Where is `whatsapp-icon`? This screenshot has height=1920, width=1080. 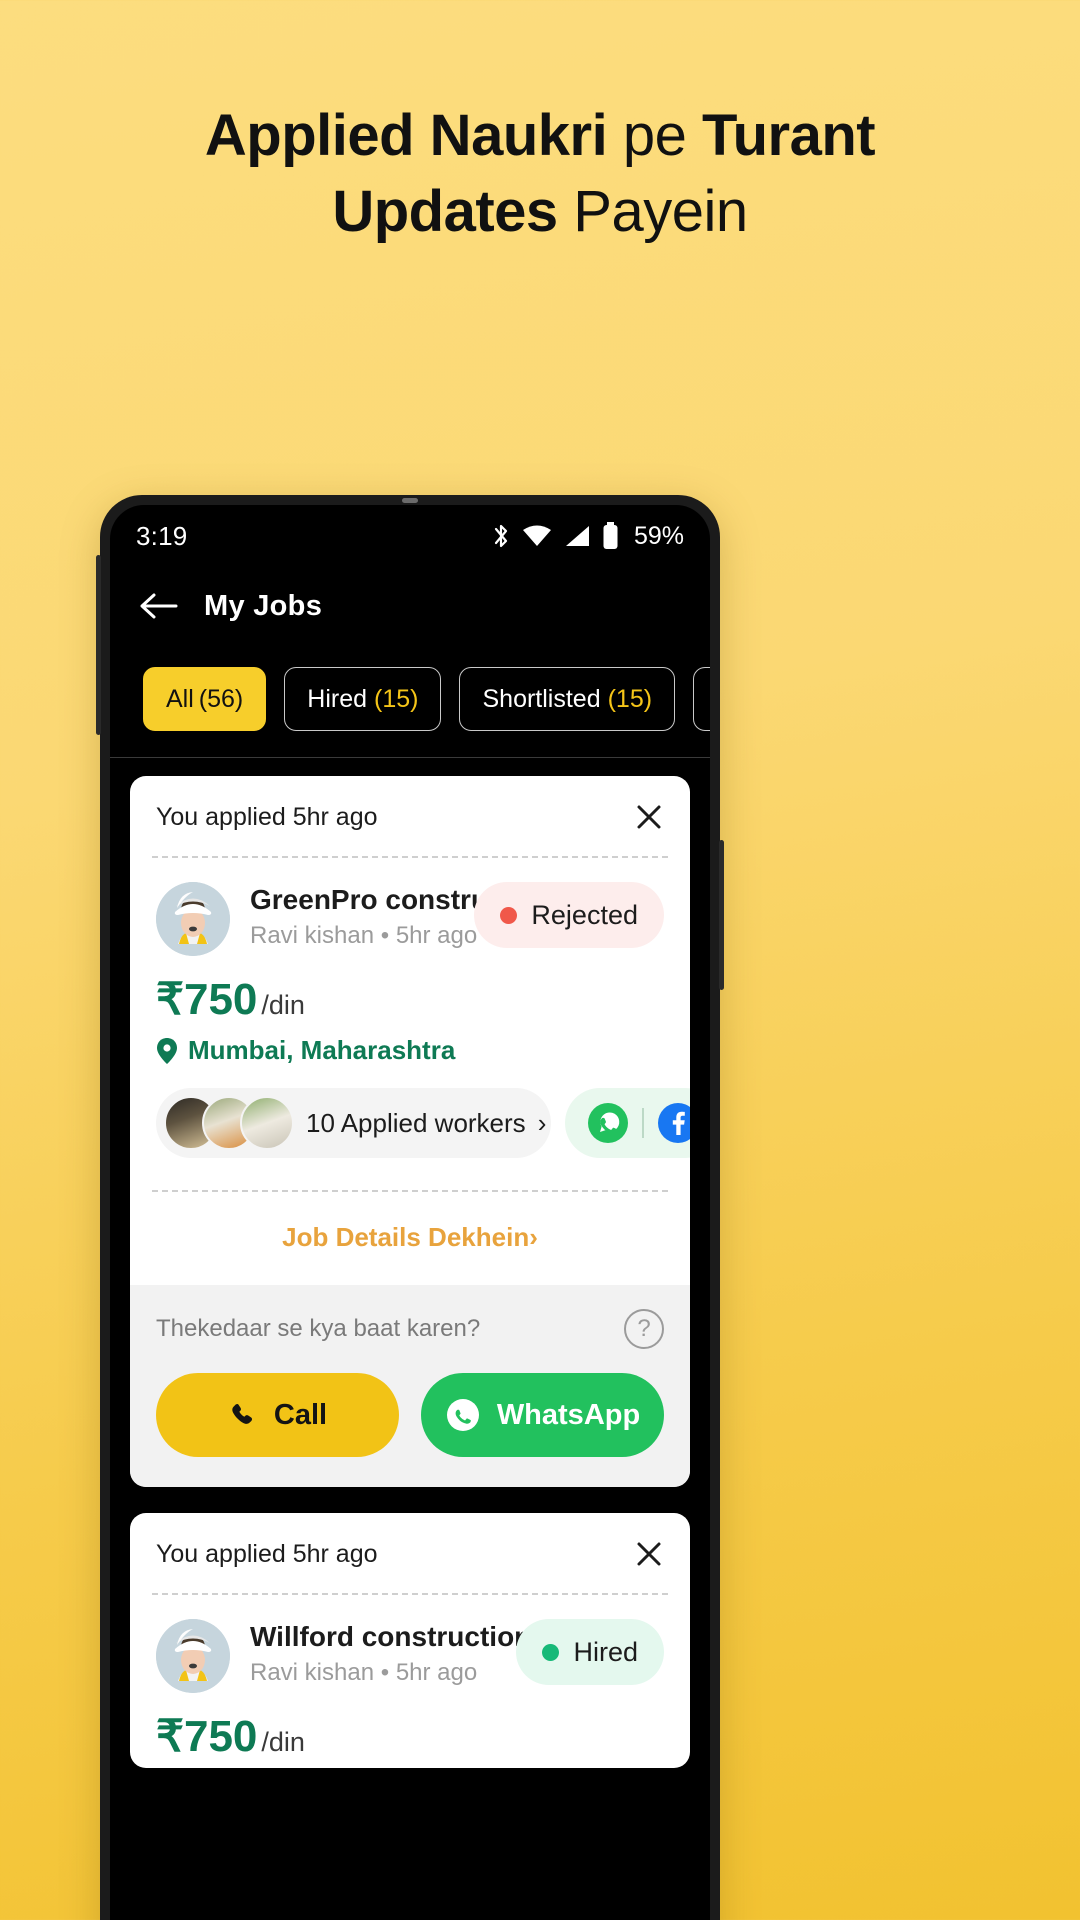 whatsapp-icon is located at coordinates (462, 1415).